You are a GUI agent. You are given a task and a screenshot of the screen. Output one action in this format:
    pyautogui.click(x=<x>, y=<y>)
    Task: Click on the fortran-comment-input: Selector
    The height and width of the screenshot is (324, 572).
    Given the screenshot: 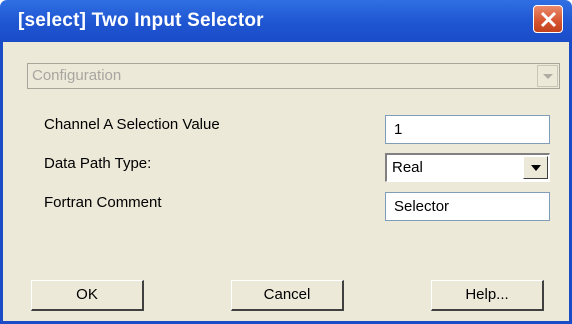 What is the action you would take?
    pyautogui.click(x=467, y=206)
    